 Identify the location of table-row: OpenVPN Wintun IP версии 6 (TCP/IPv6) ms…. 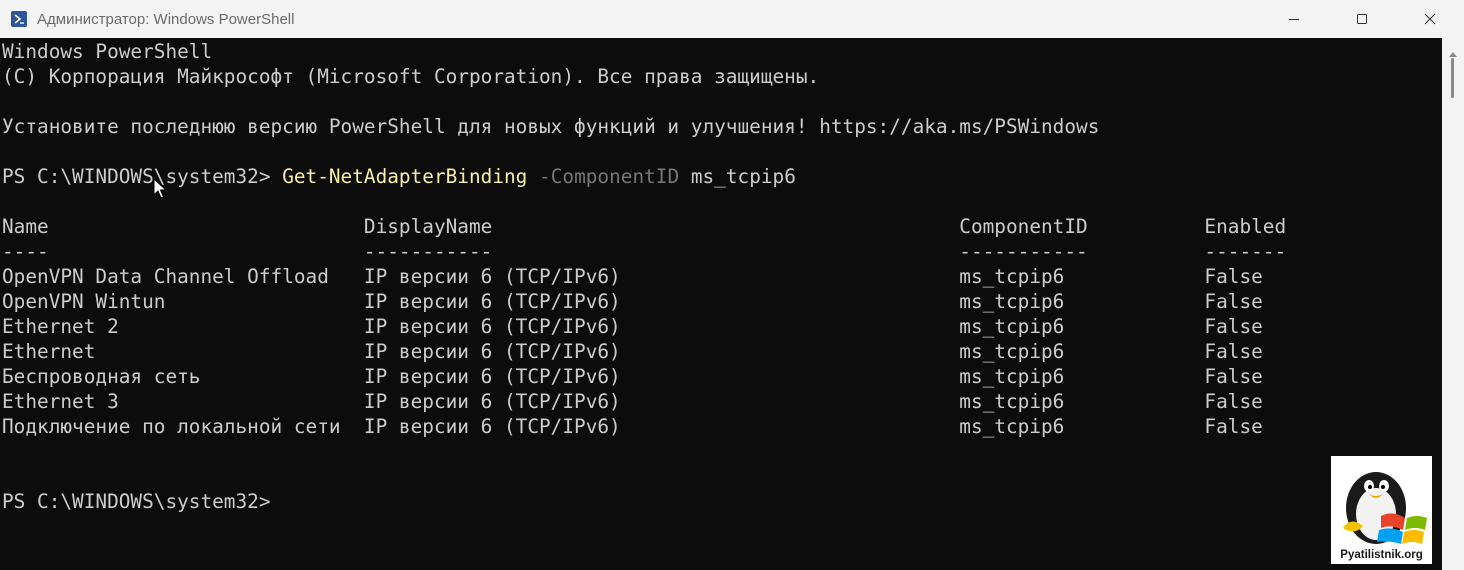
(632, 301).